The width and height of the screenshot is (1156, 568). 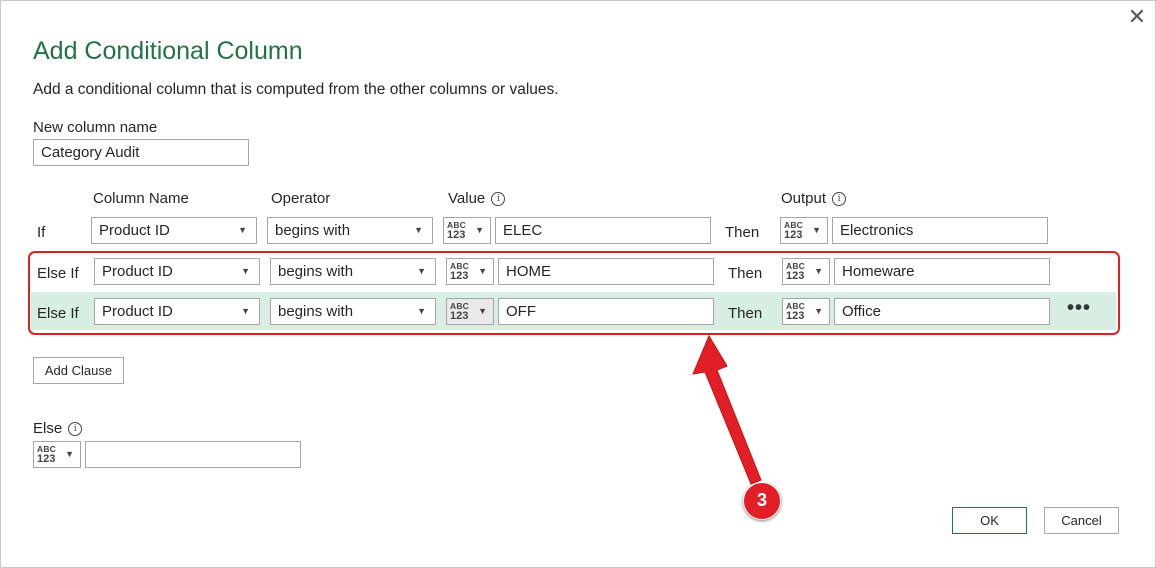 I want to click on output-type-button: ABC 123 ▼, so click(x=804, y=230).